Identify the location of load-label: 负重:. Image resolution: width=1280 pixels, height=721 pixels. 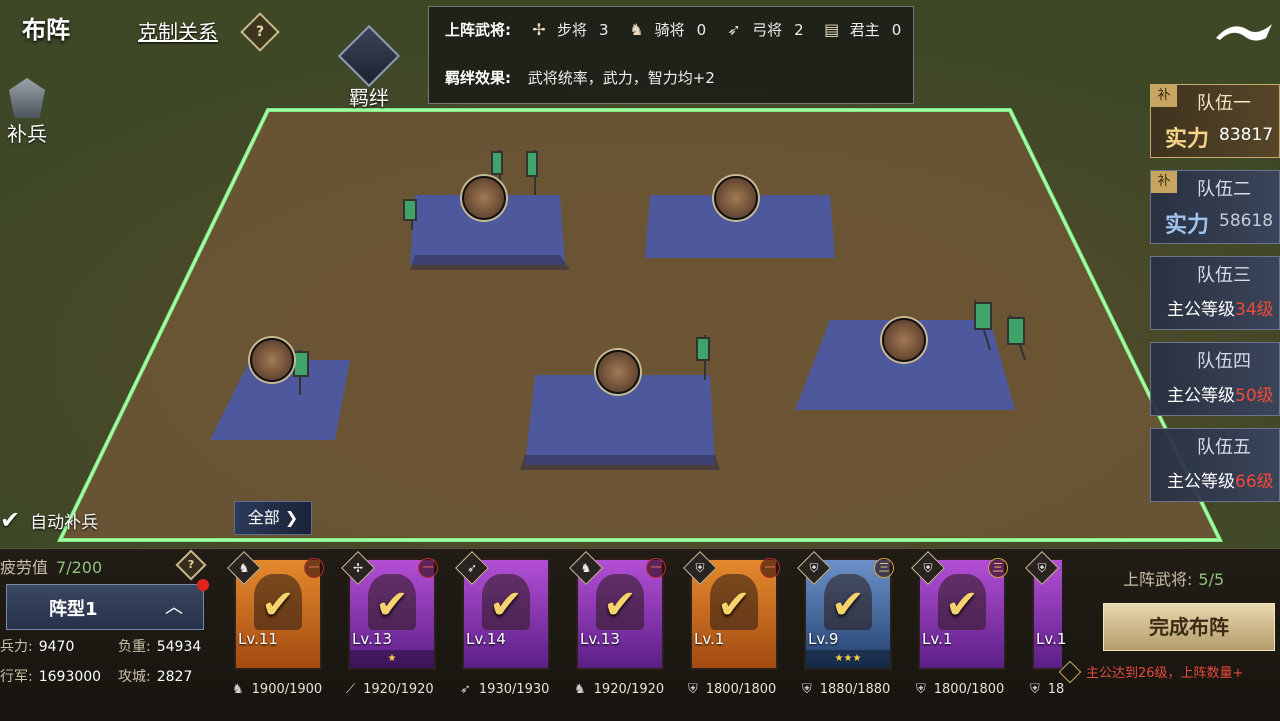
(134, 647).